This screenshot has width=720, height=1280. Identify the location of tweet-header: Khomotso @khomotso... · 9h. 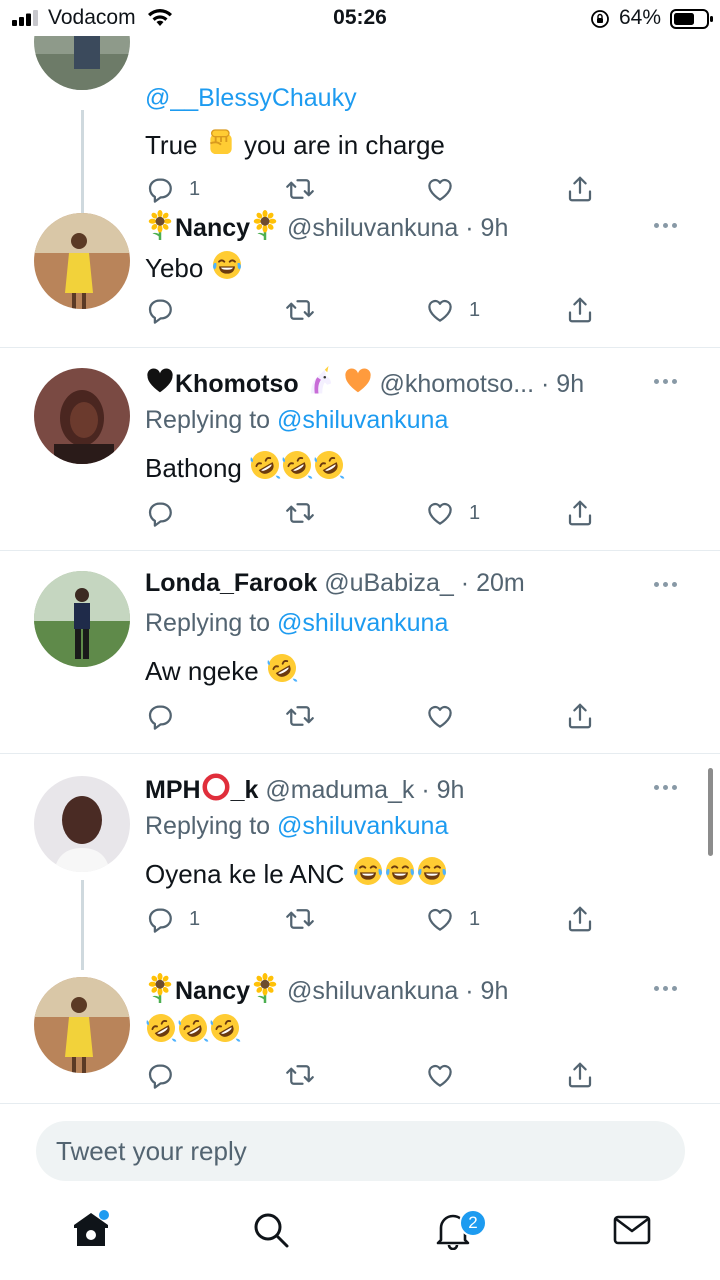
(397, 382).